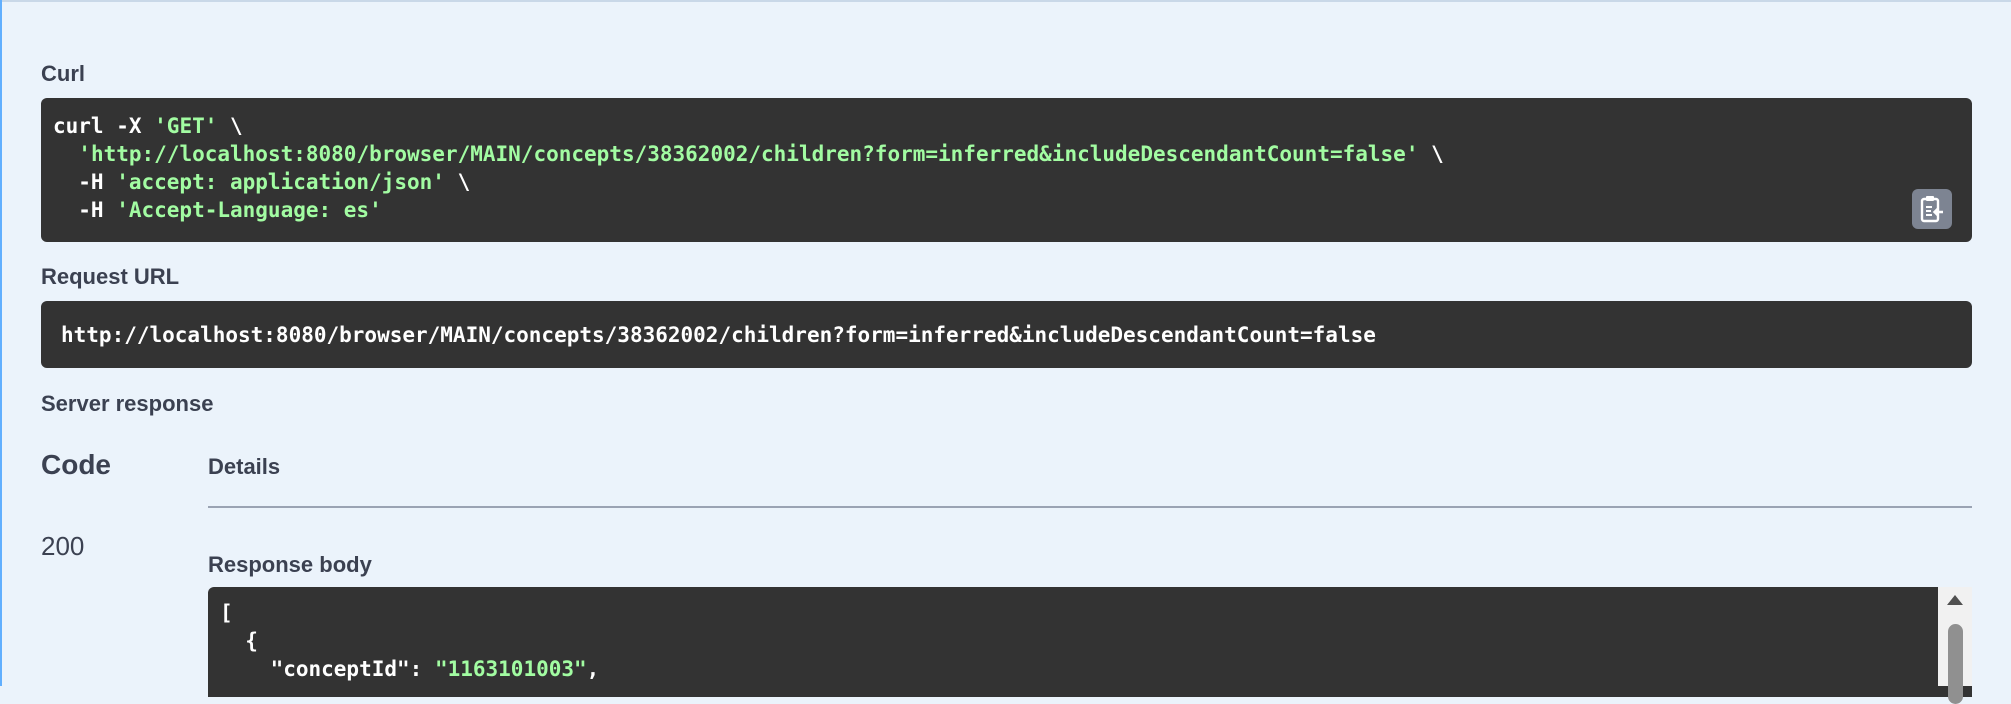 This screenshot has height=704, width=2011. Describe the element at coordinates (1006, 126) in the screenshot. I see `curl-line-1: curl -X 'GET' \` at that location.